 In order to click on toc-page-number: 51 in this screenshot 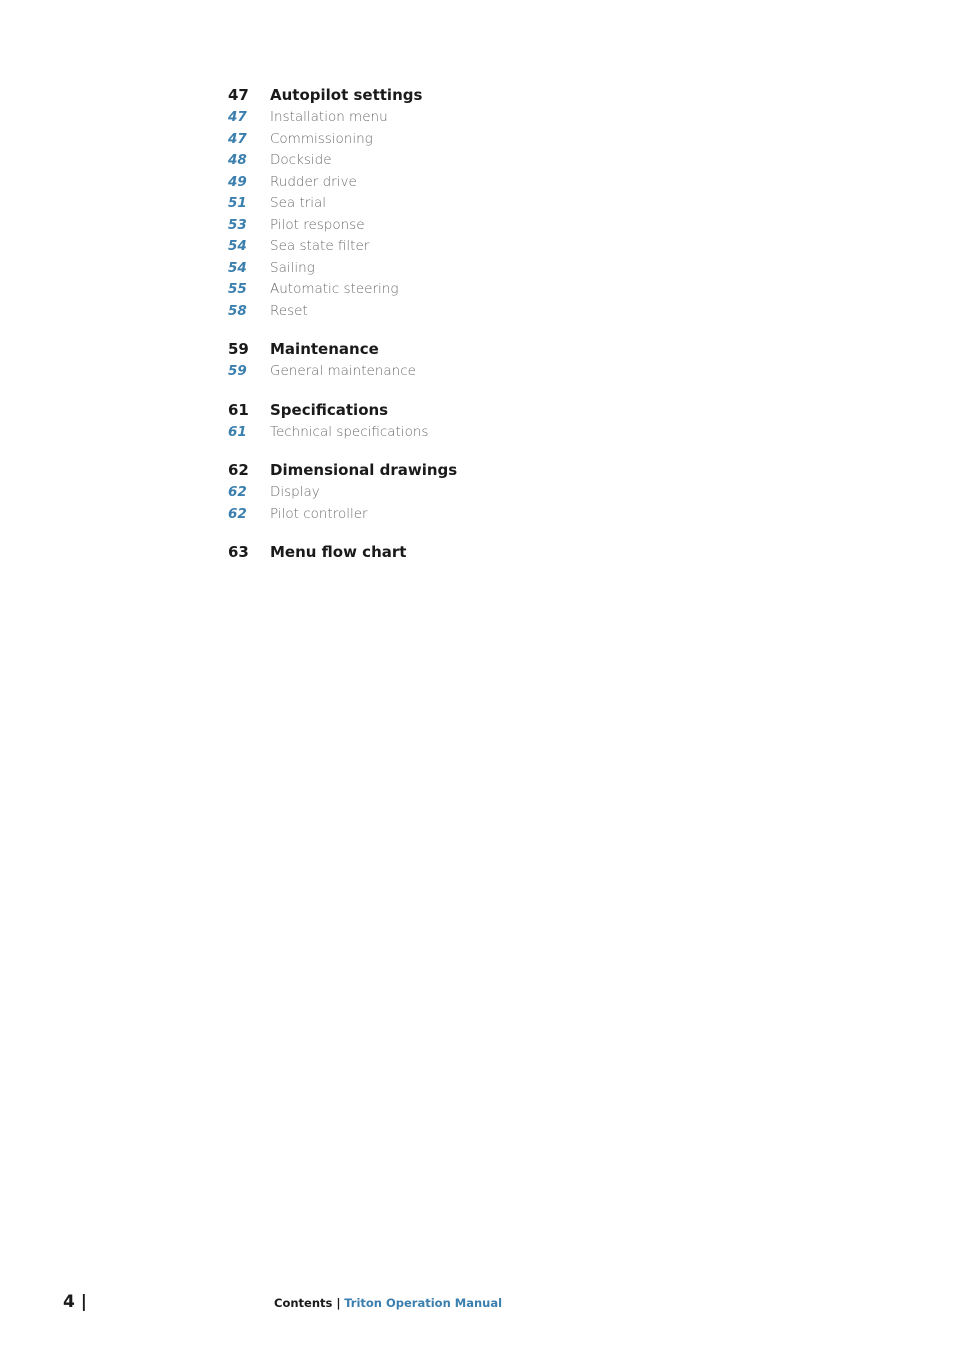, I will do `click(237, 203)`.